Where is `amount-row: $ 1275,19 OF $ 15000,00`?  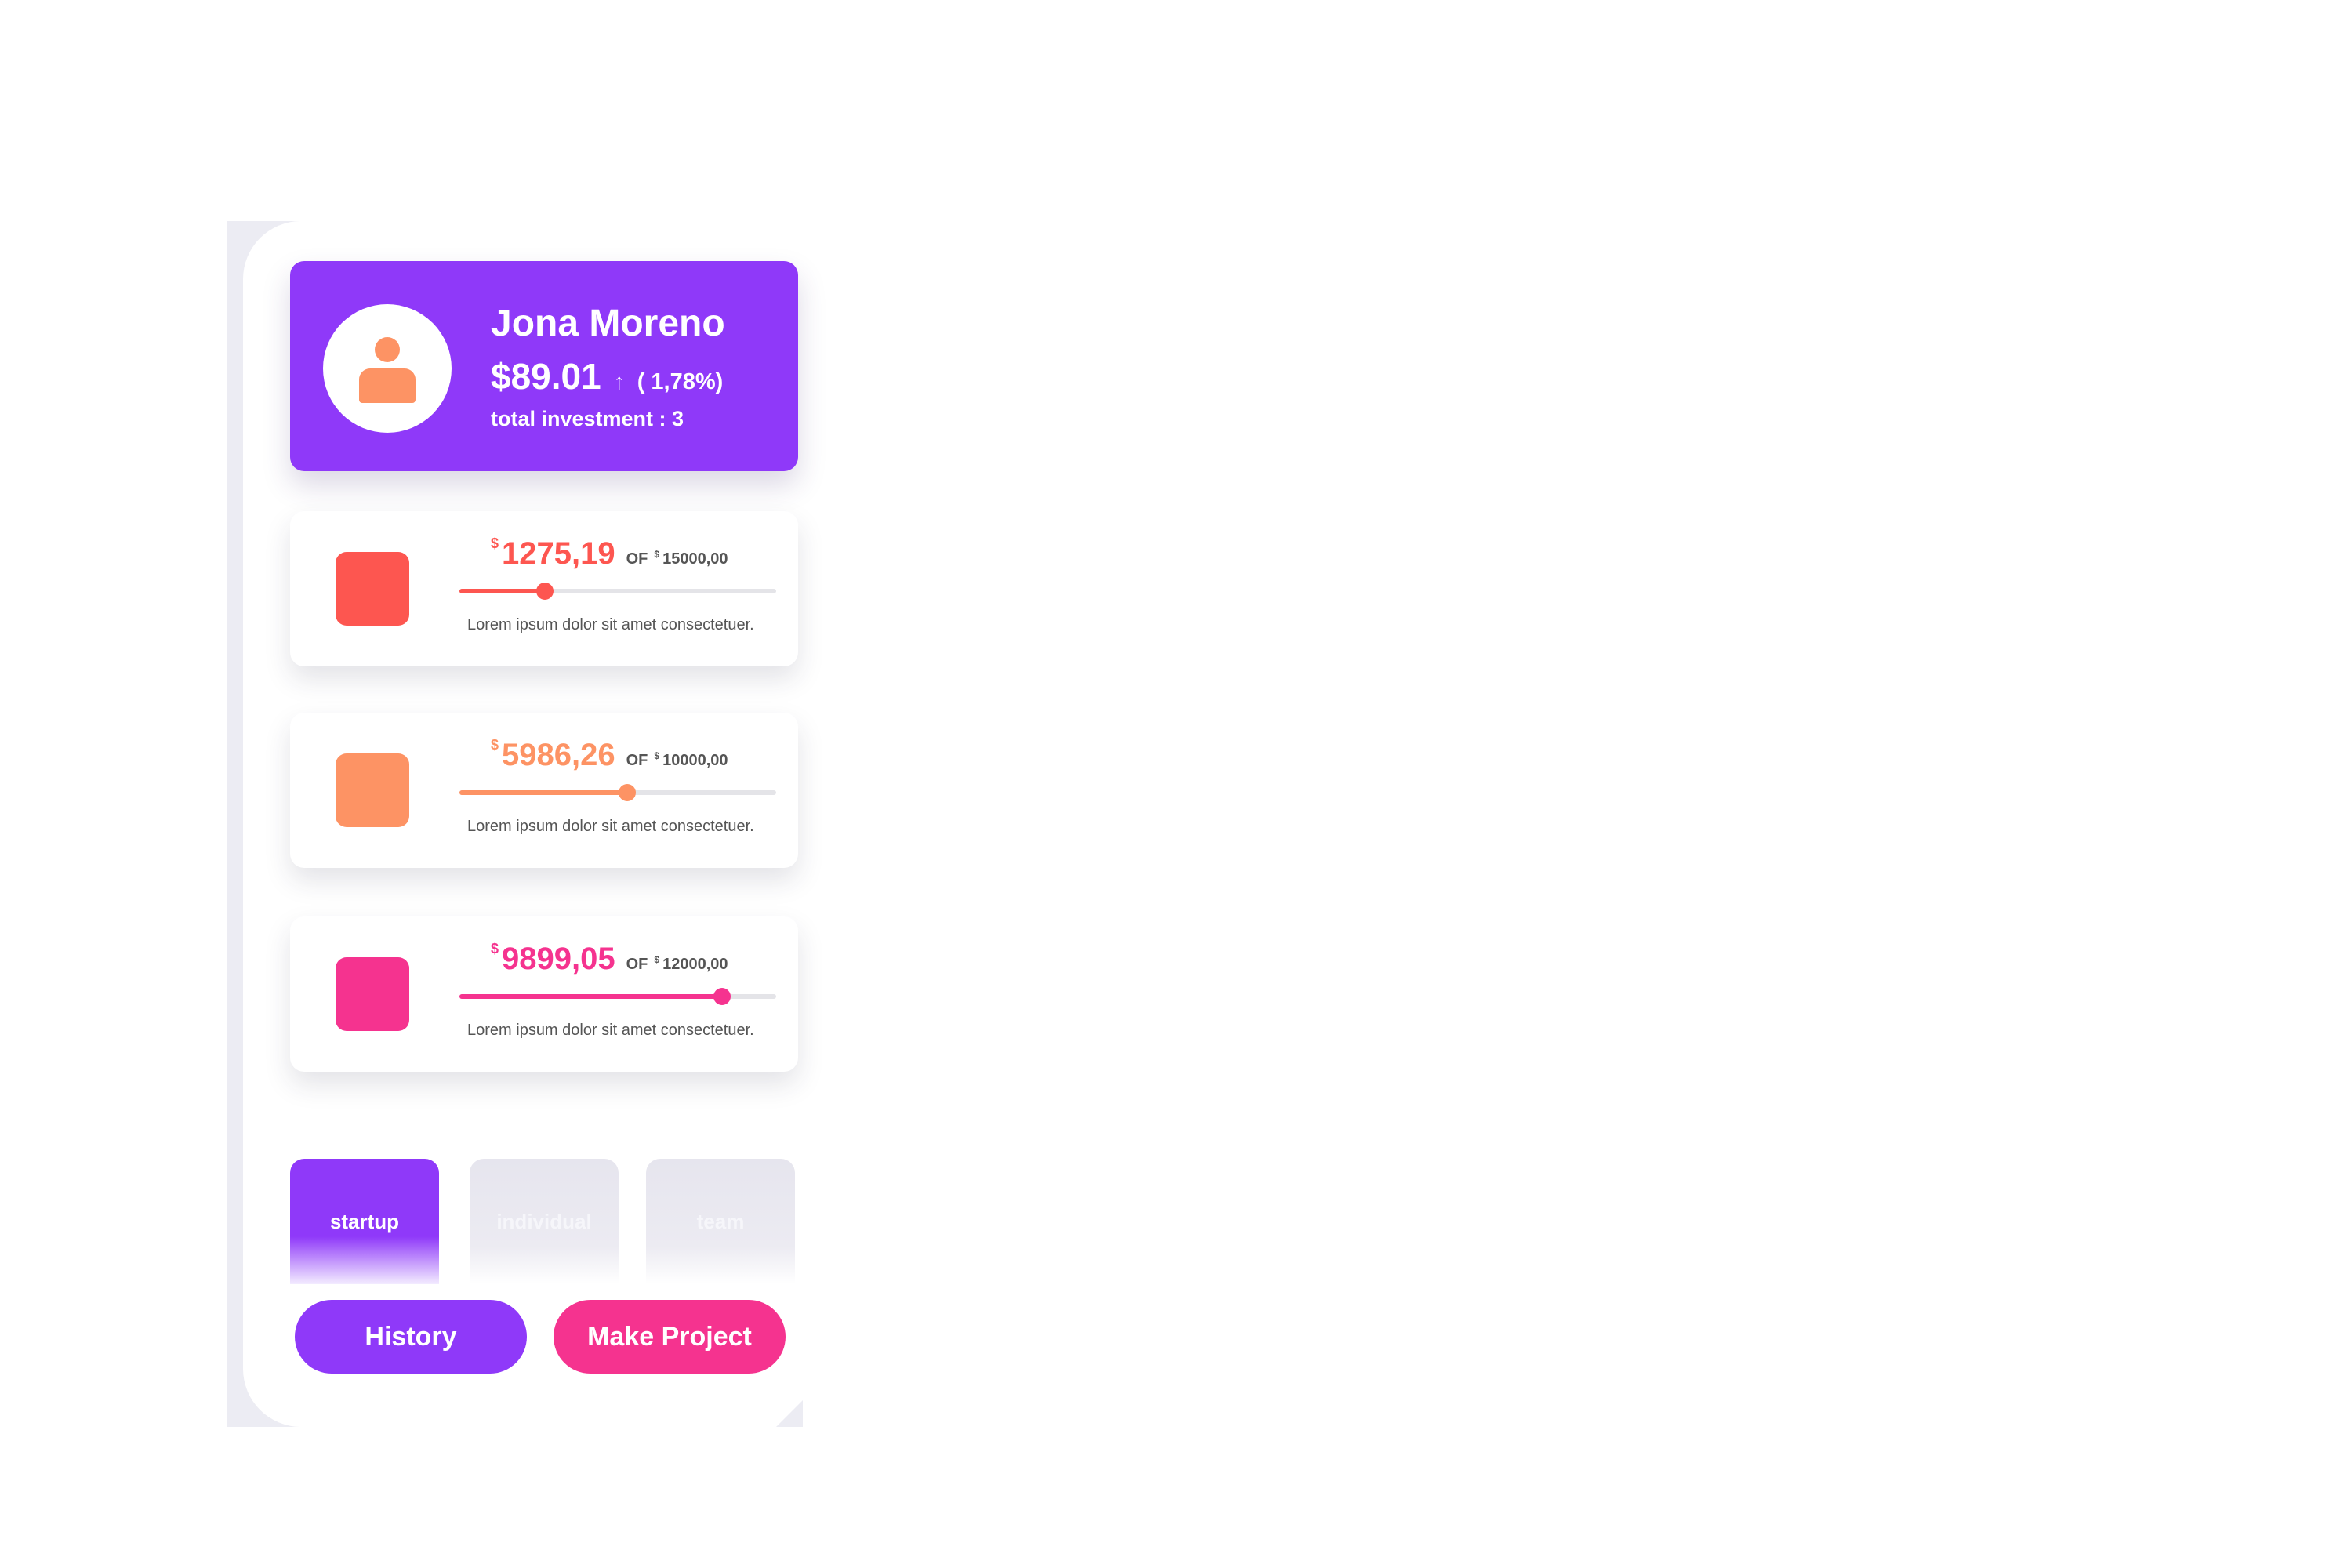
amount-row: $ 1275,19 OF $ 15000,00 is located at coordinates (609, 553).